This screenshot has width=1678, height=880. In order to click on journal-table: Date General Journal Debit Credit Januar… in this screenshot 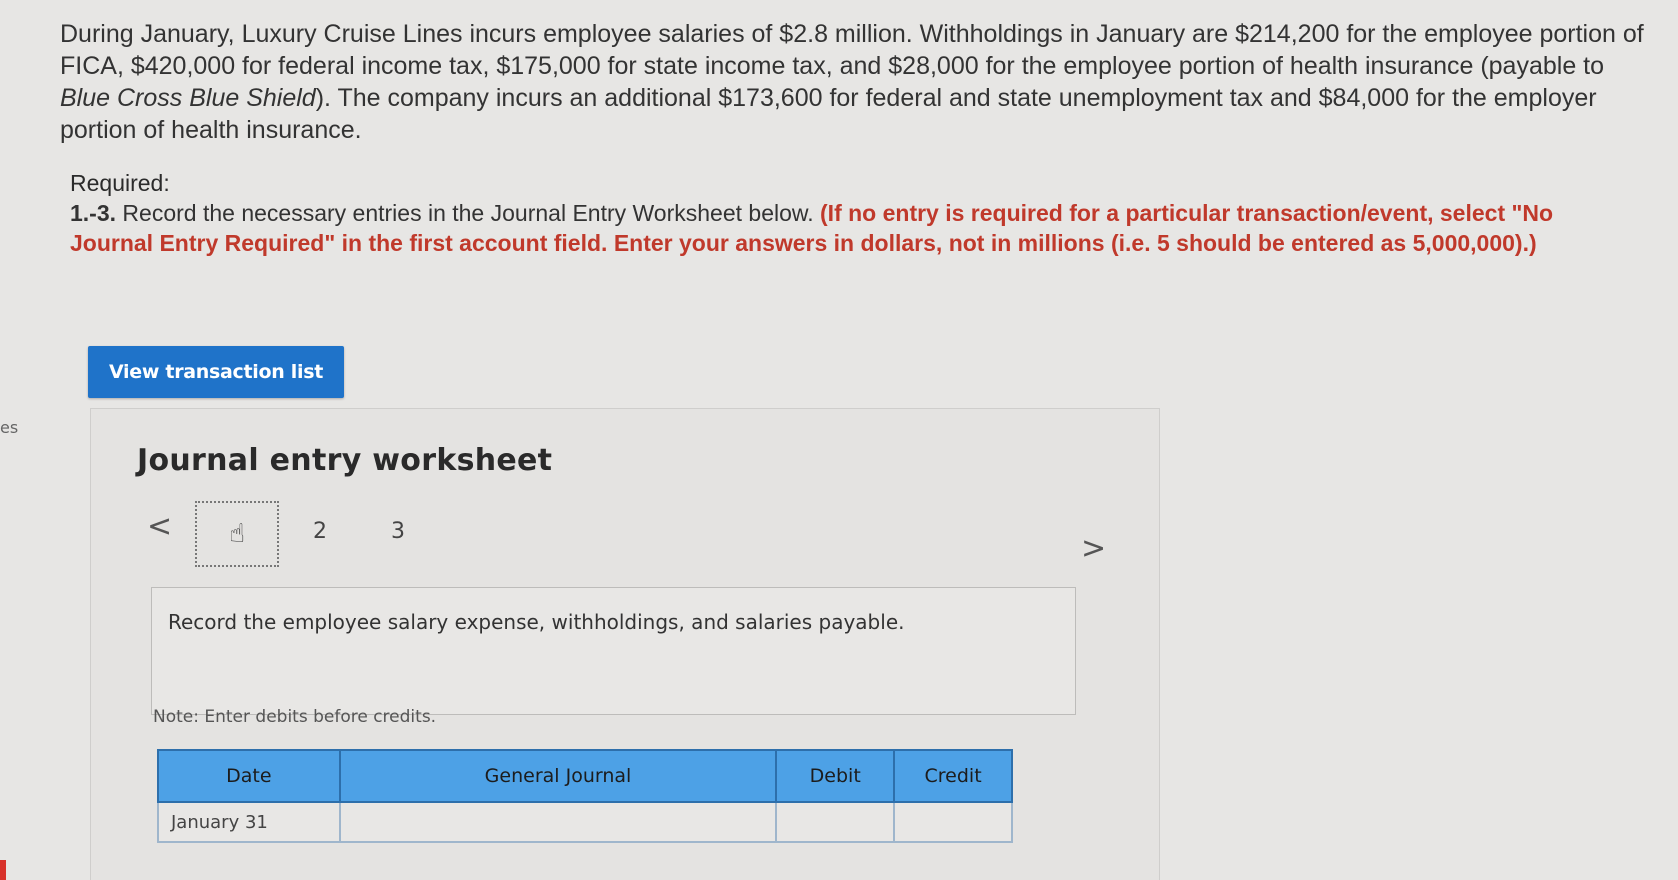, I will do `click(585, 796)`.